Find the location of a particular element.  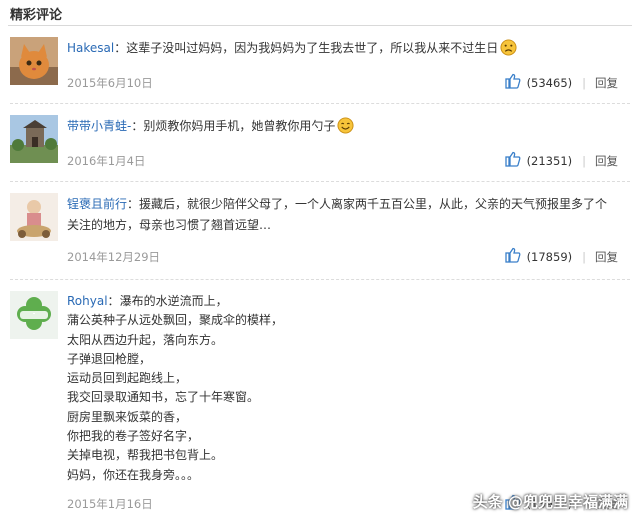

comment-actions: (21351) | 回复 is located at coordinates (561, 160).